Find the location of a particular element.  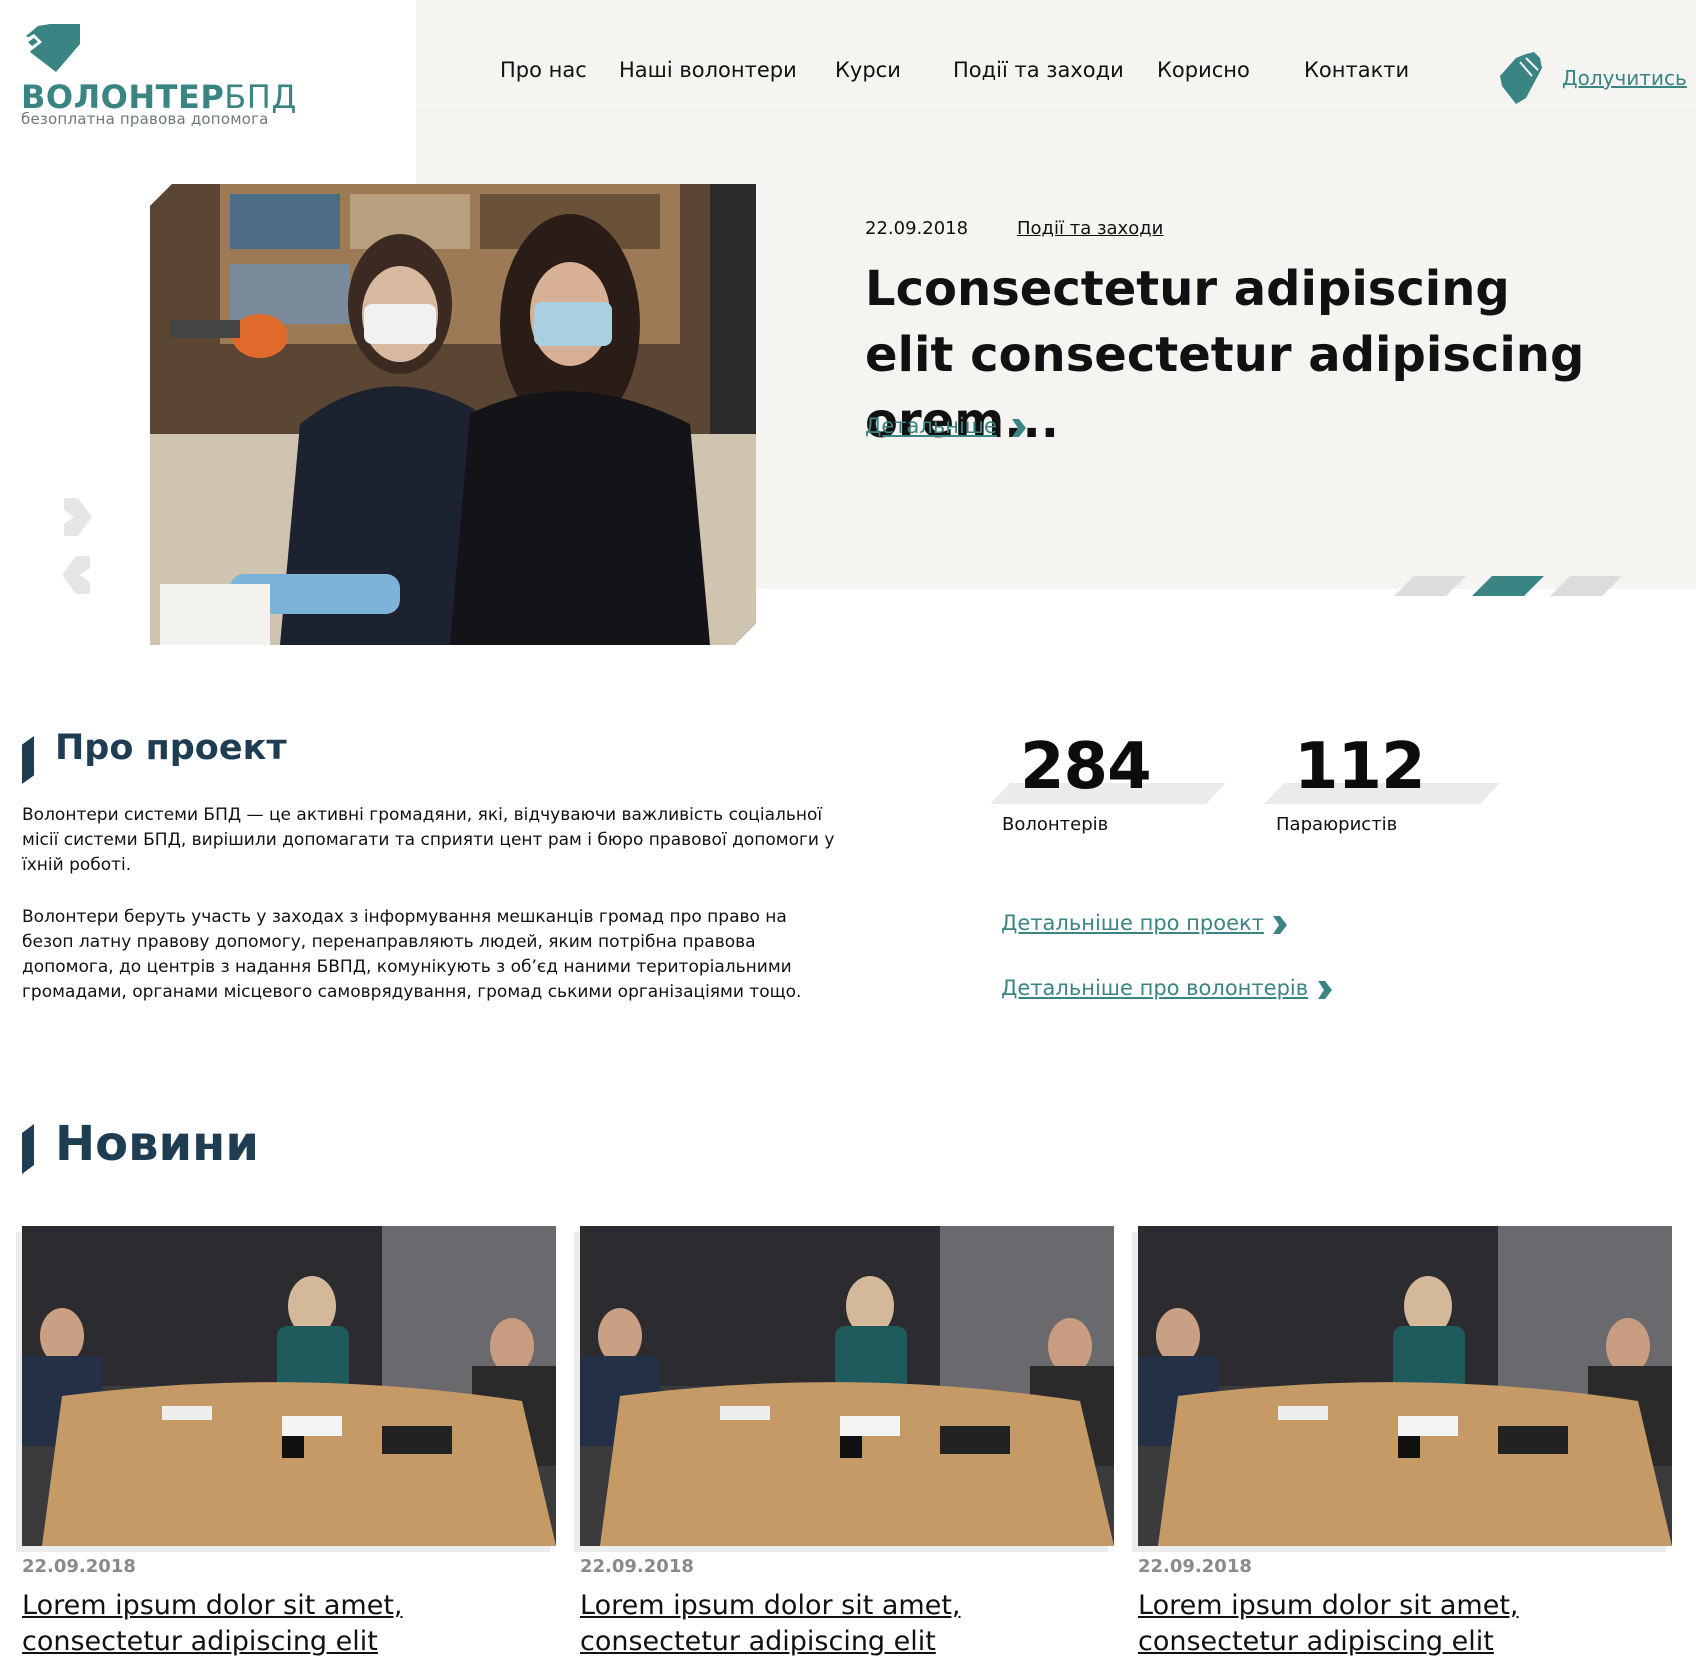

logo-tagline: безоплатна правова допомога is located at coordinates (145, 119).